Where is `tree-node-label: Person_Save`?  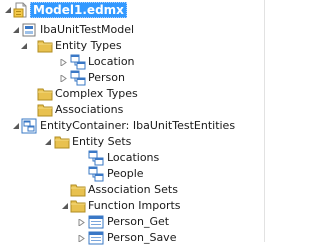
tree-node-label: Person_Save is located at coordinates (141, 238).